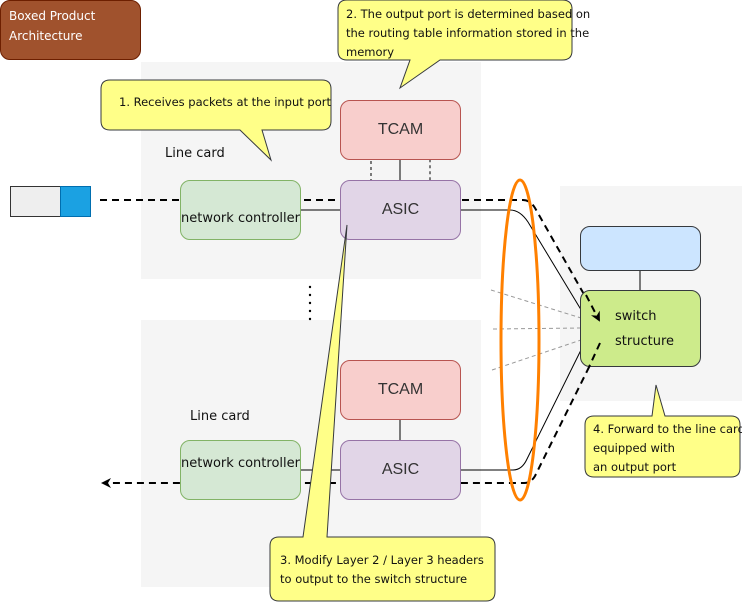 The image size is (742, 602). What do you see at coordinates (636, 316) in the screenshot?
I see `switch-label-1: switch` at bounding box center [636, 316].